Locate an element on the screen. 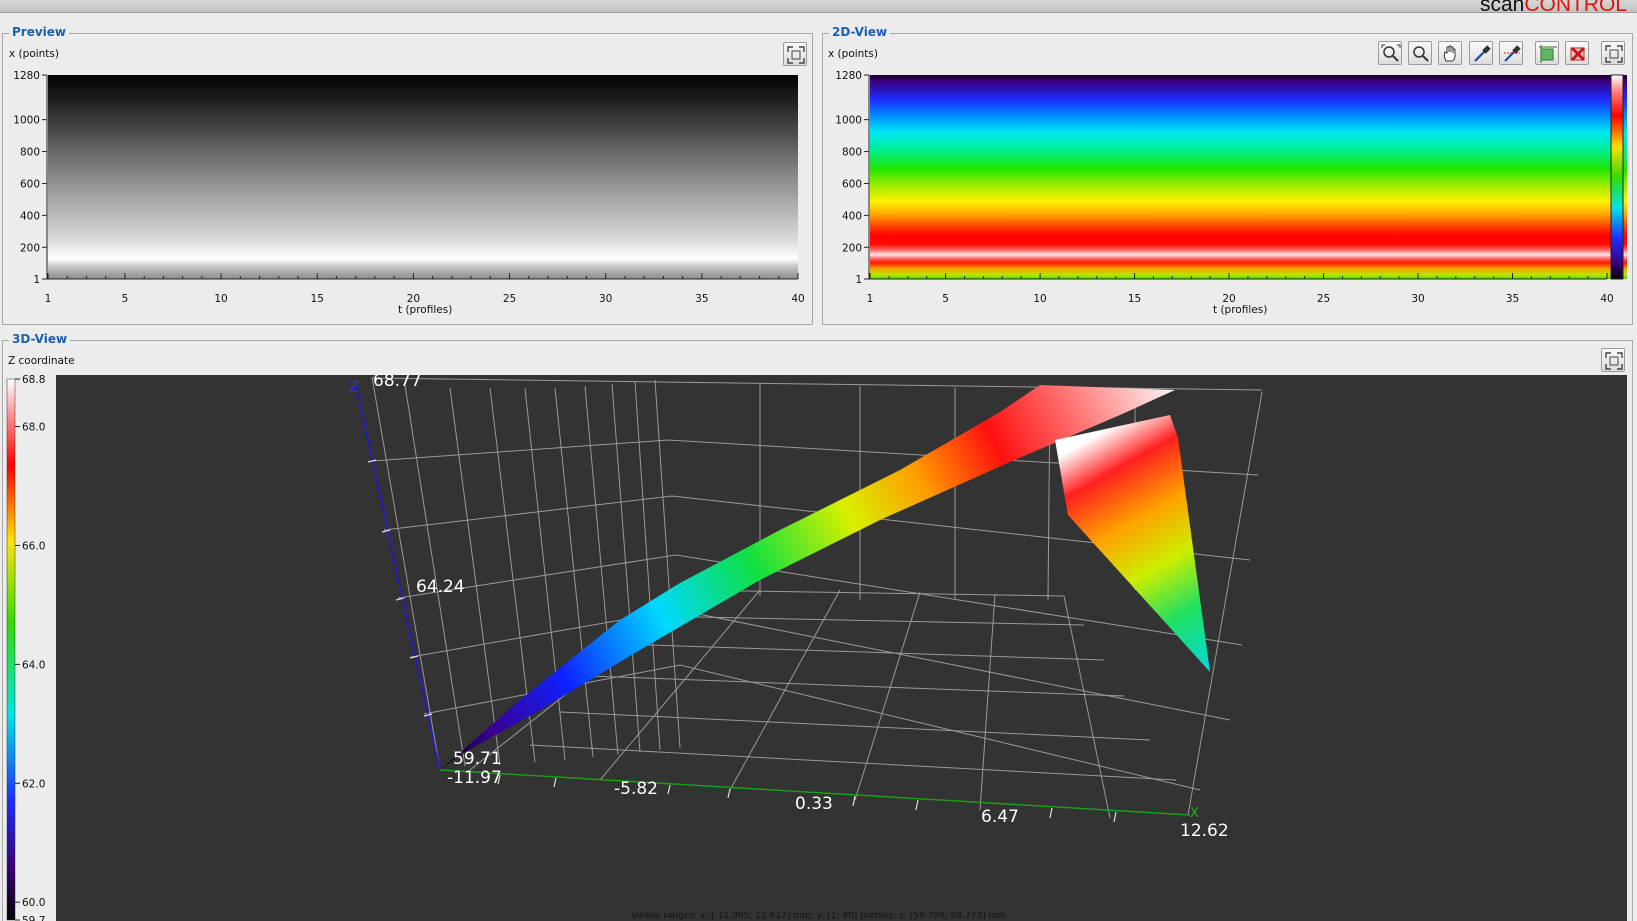  x-tick-0: -11.97 is located at coordinates (474, 778).